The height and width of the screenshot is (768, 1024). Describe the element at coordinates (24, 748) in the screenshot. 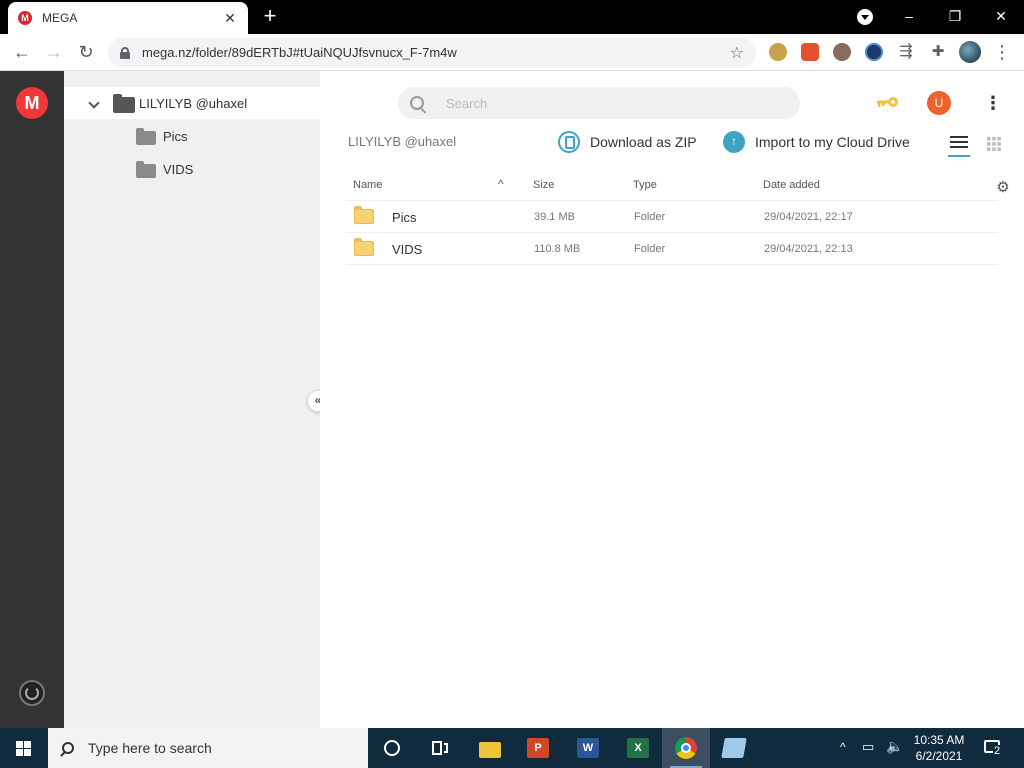

I see `start-button` at that location.